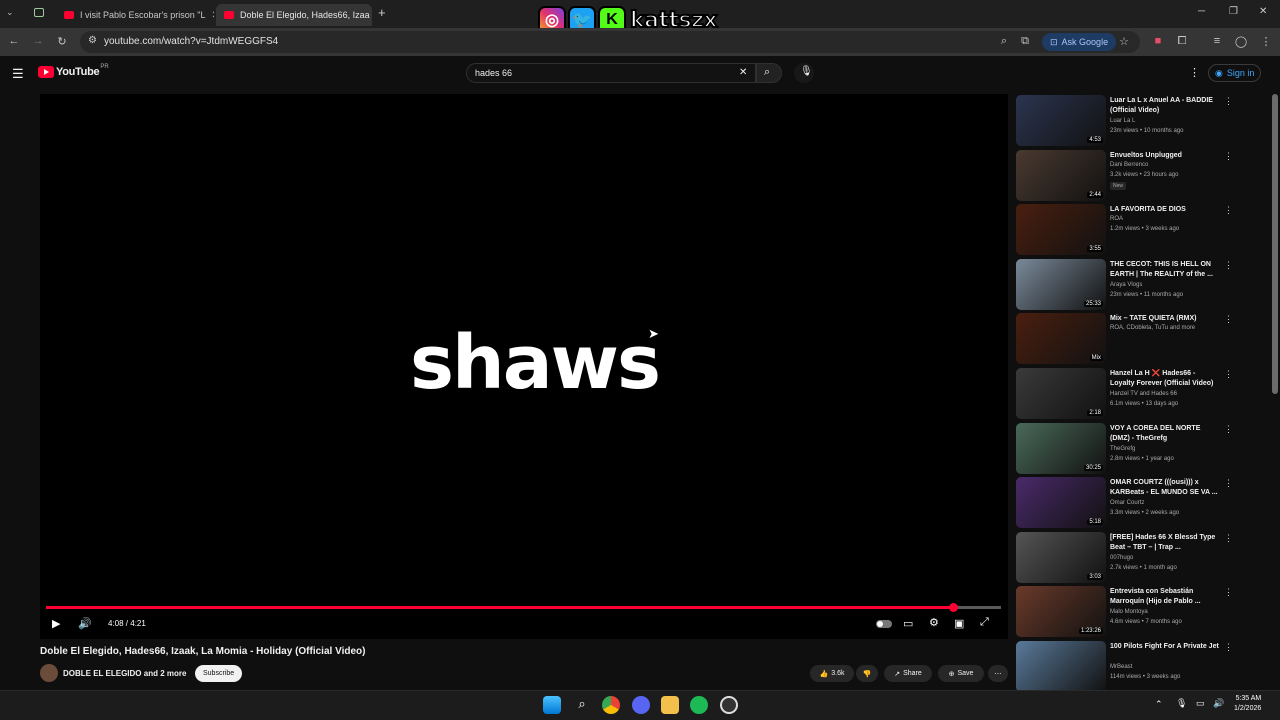 This screenshot has width=1280, height=720. Describe the element at coordinates (1122, 449) in the screenshot. I see `recommendation-channel: TheGrefg` at that location.